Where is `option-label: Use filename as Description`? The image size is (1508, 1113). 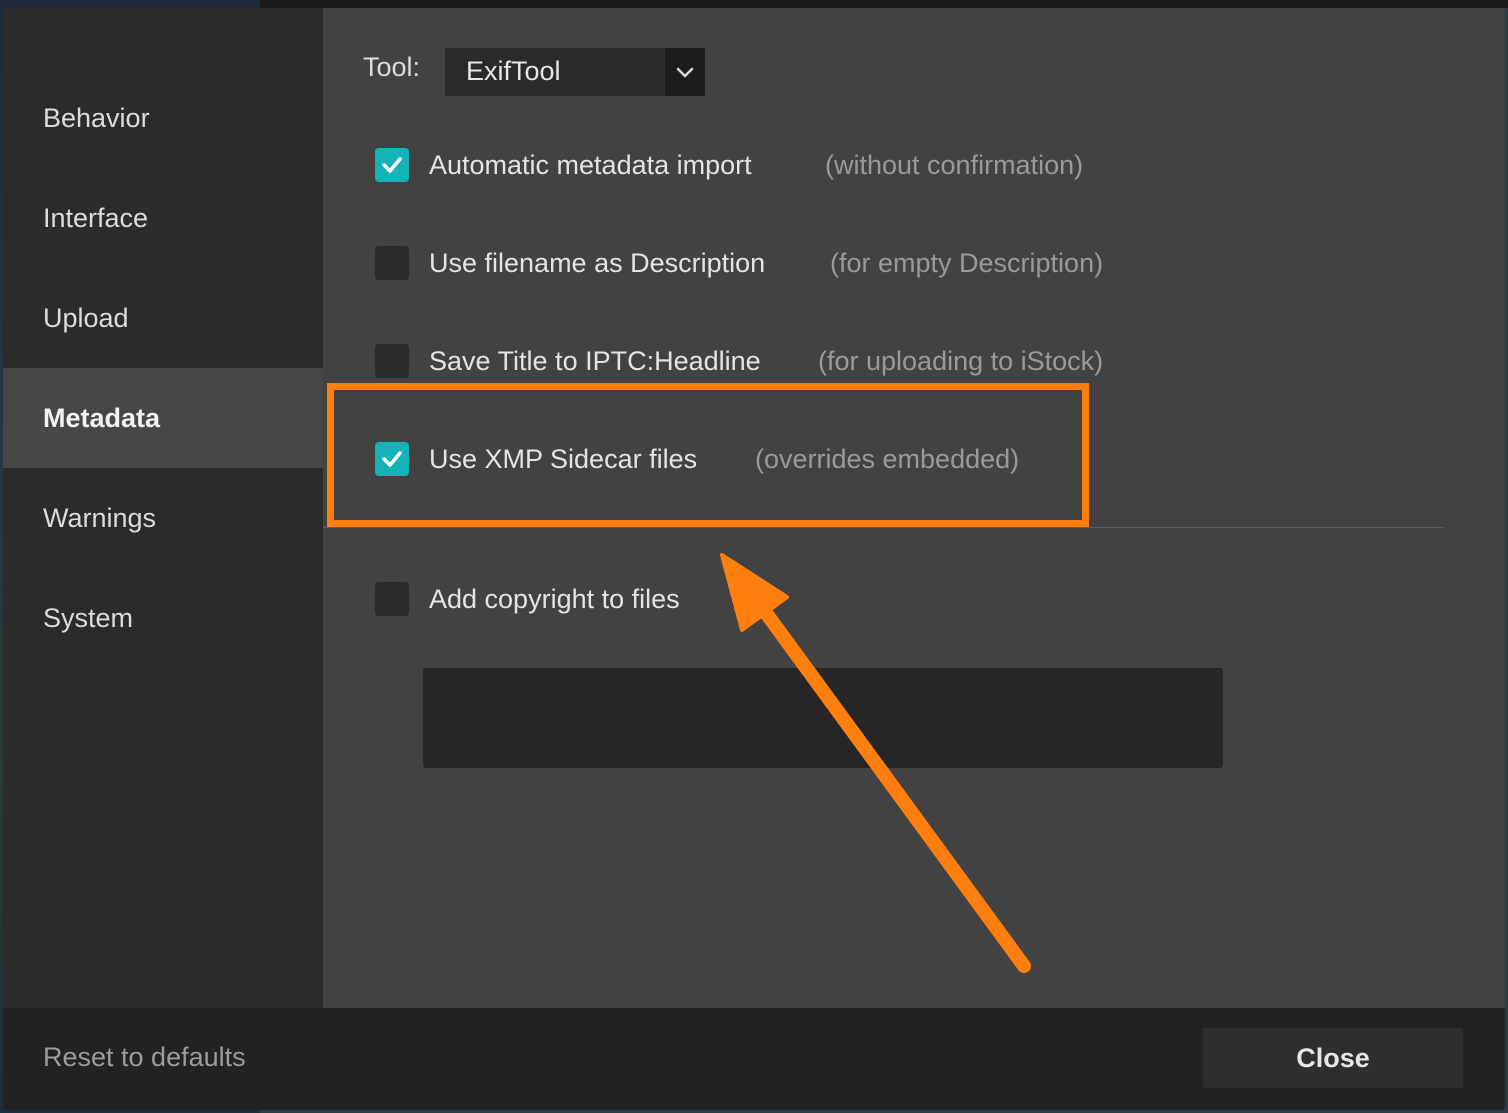 option-label: Use filename as Description is located at coordinates (597, 263).